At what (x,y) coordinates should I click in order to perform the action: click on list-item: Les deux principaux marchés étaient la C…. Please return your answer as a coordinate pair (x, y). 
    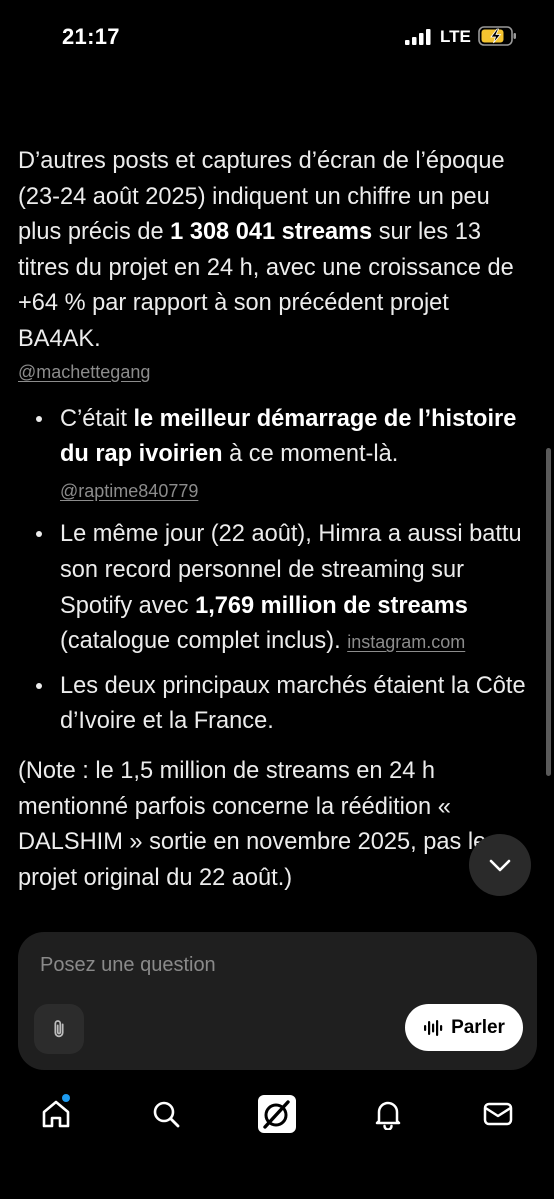
    Looking at the image, I should click on (275, 704).